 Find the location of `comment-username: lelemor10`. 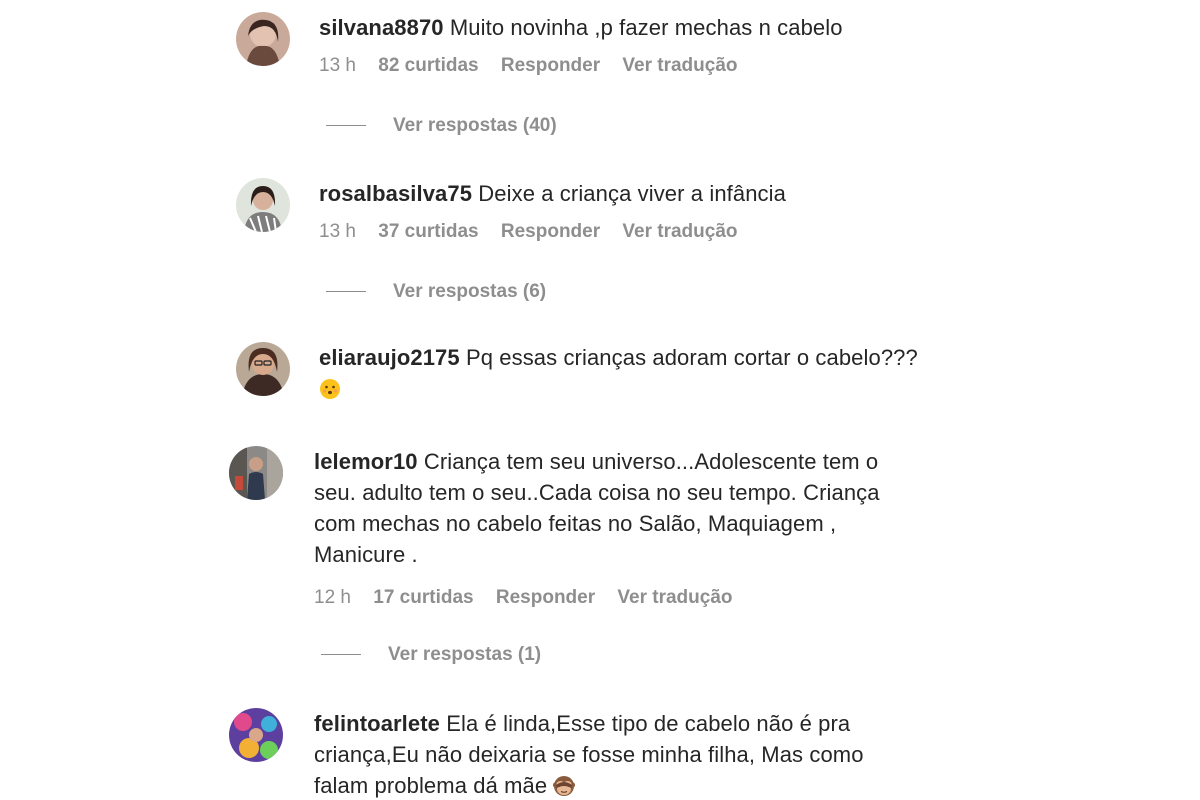

comment-username: lelemor10 is located at coordinates (366, 461).